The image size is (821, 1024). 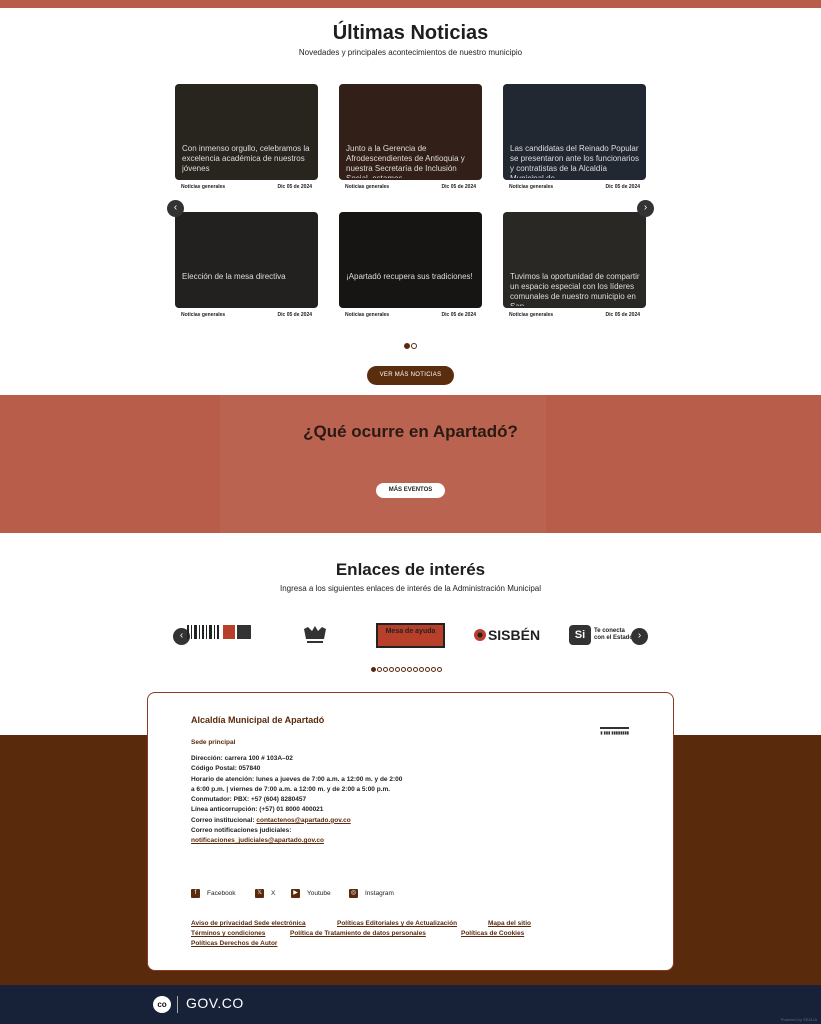 What do you see at coordinates (259, 893) in the screenshot?
I see `x-icon: 𝕏` at bounding box center [259, 893].